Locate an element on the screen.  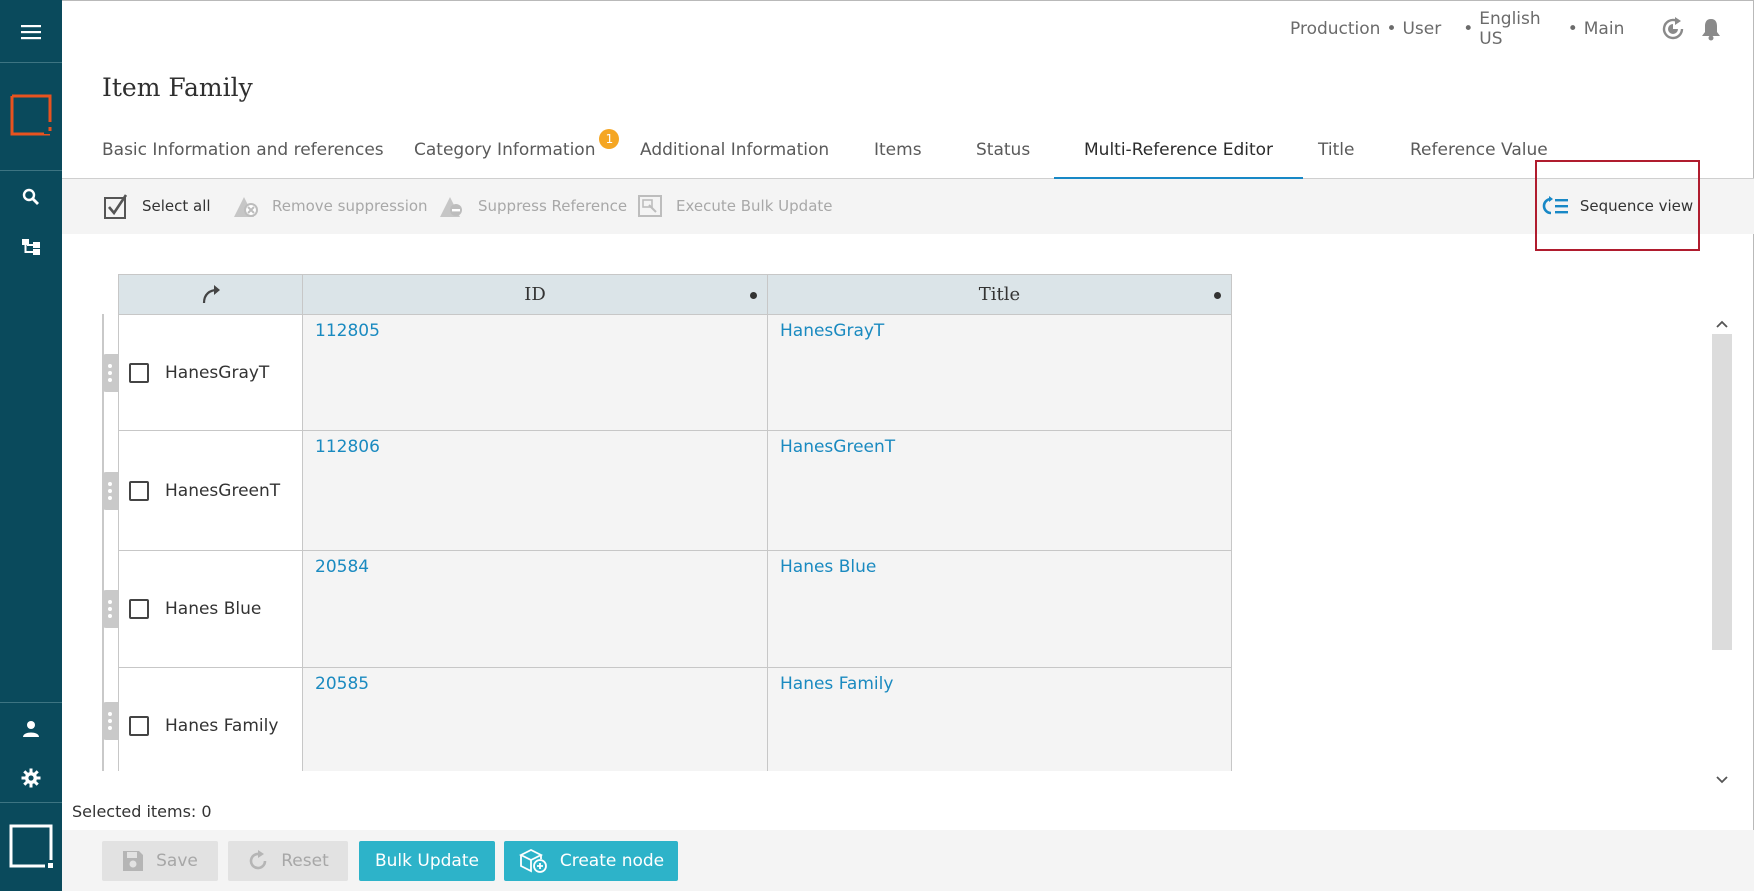
sequence-view-icon is located at coordinates (1556, 205).